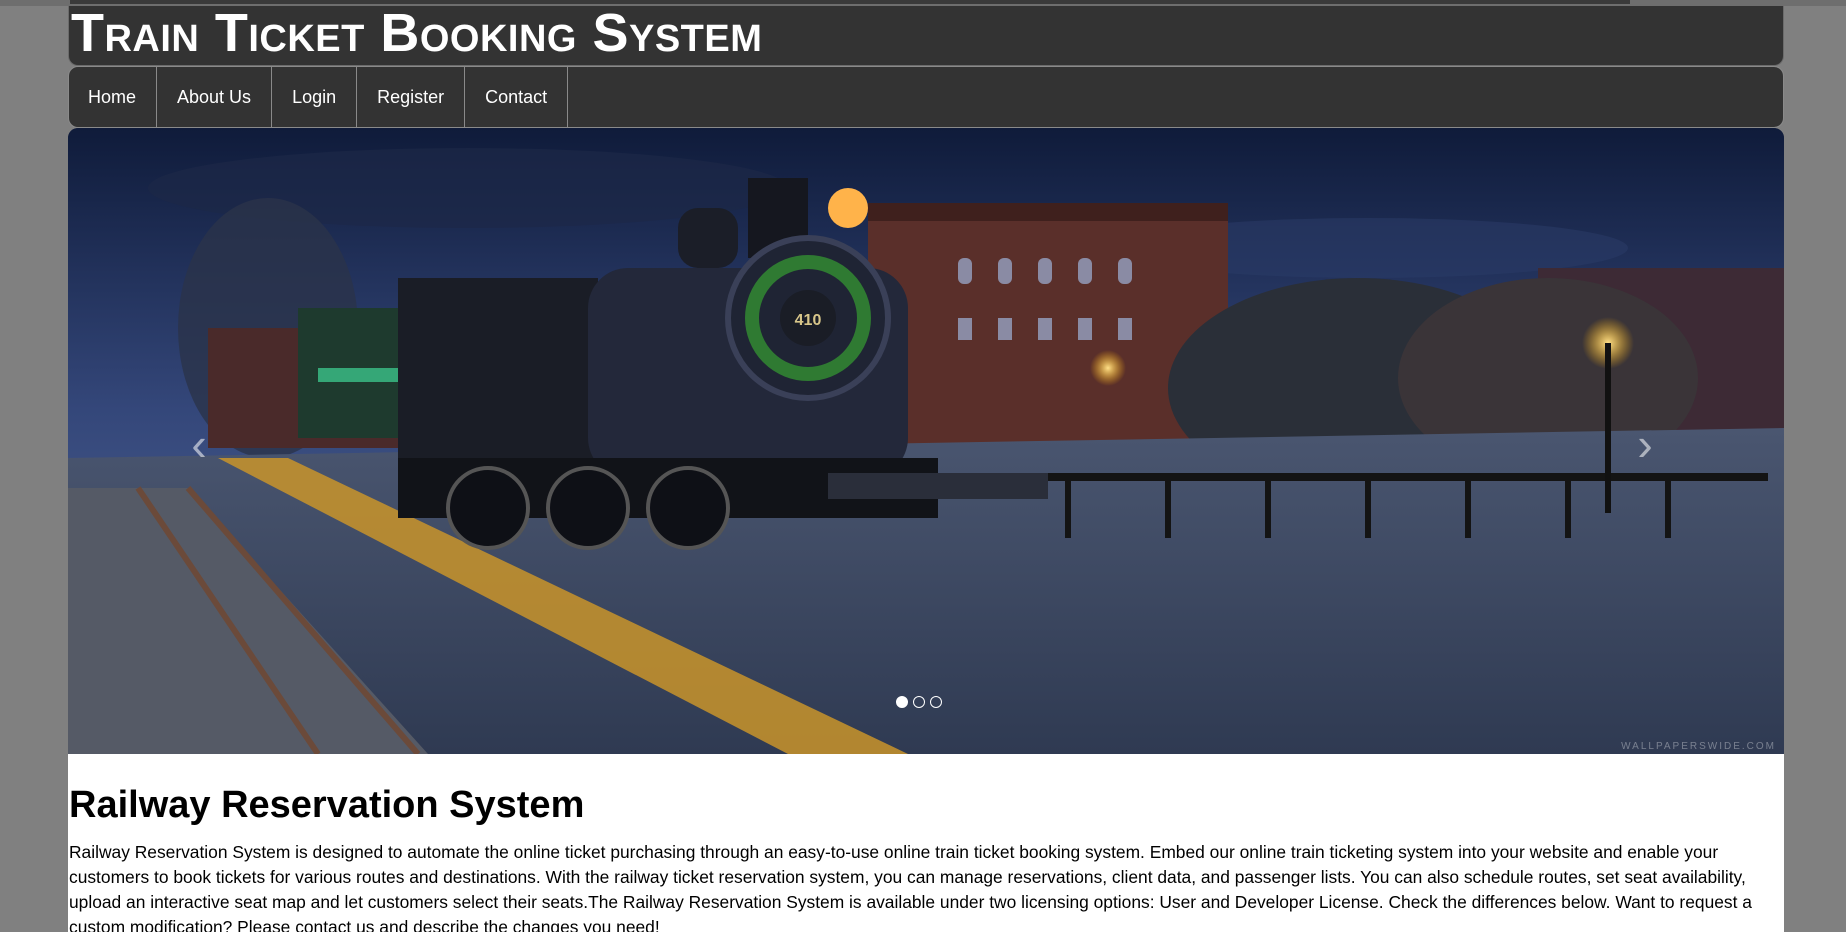 The width and height of the screenshot is (1846, 932). Describe the element at coordinates (315, 97) in the screenshot. I see `nav-item-login: Login` at that location.